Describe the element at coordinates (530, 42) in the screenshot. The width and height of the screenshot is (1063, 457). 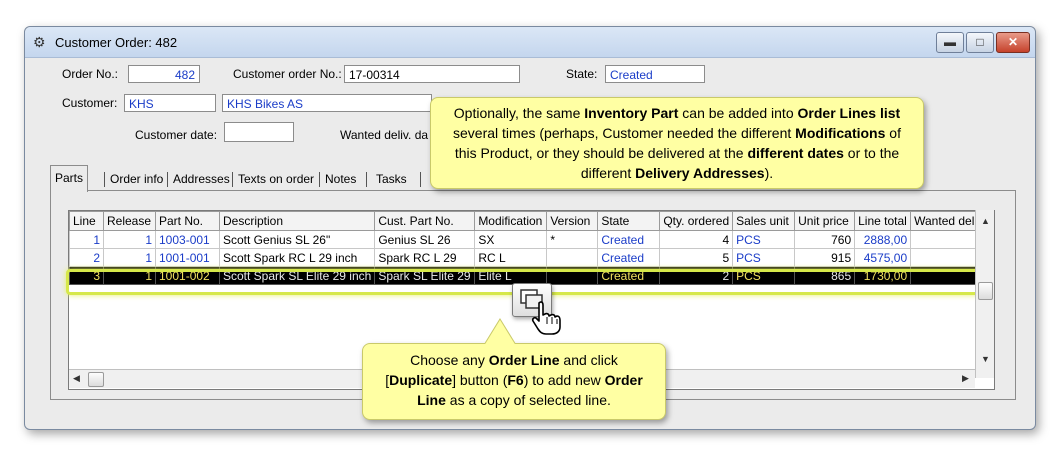
I see `title-bar: ⚙ Customer Order: 482 ▬ □ ✕` at that location.